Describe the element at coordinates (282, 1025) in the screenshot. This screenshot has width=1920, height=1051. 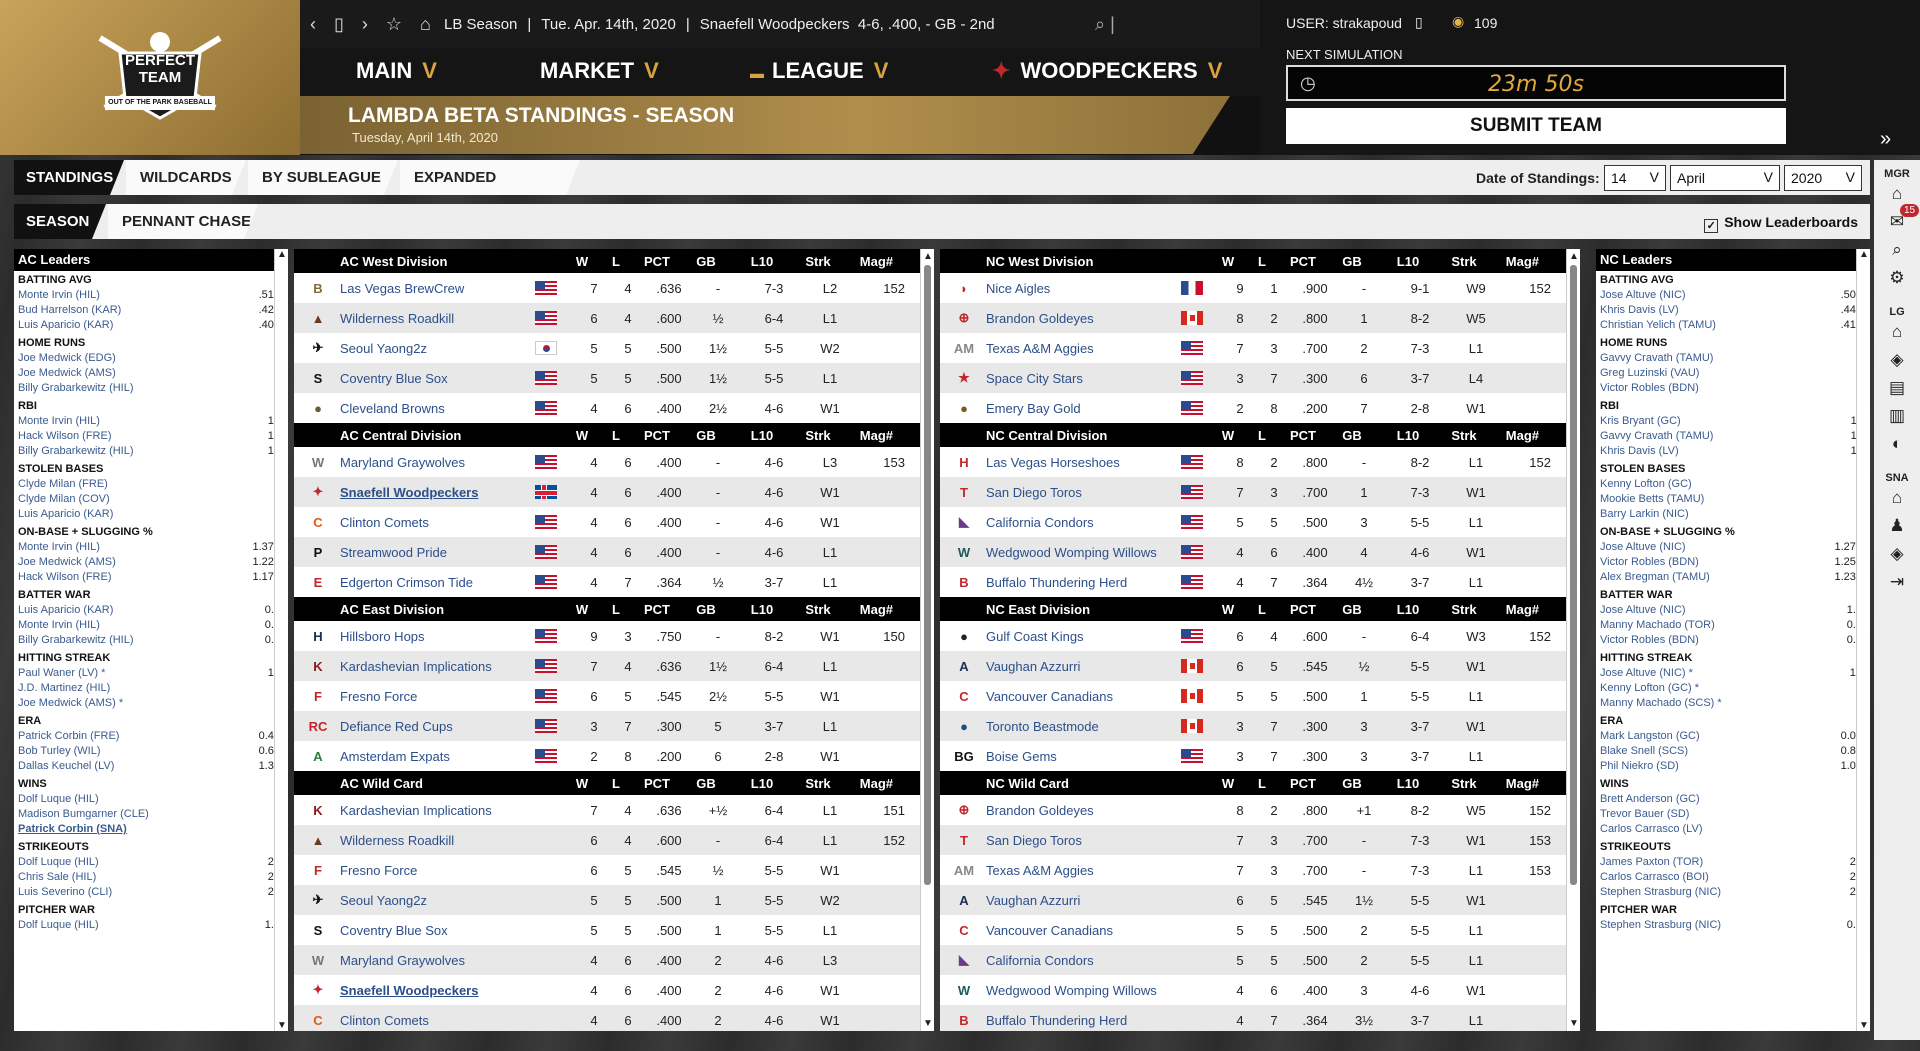
I see `scroll-down-icon: ▼` at that location.